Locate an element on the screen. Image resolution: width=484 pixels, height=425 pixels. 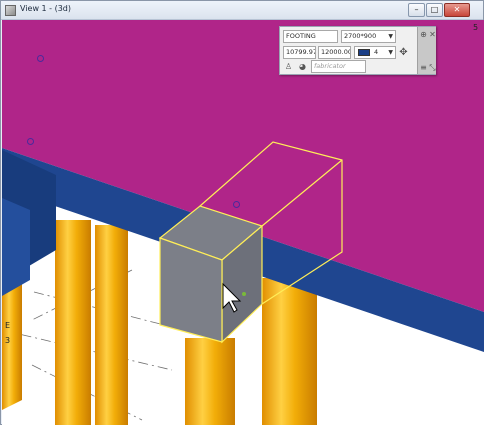
grid-label: 3 is located at coordinates (8, 340).